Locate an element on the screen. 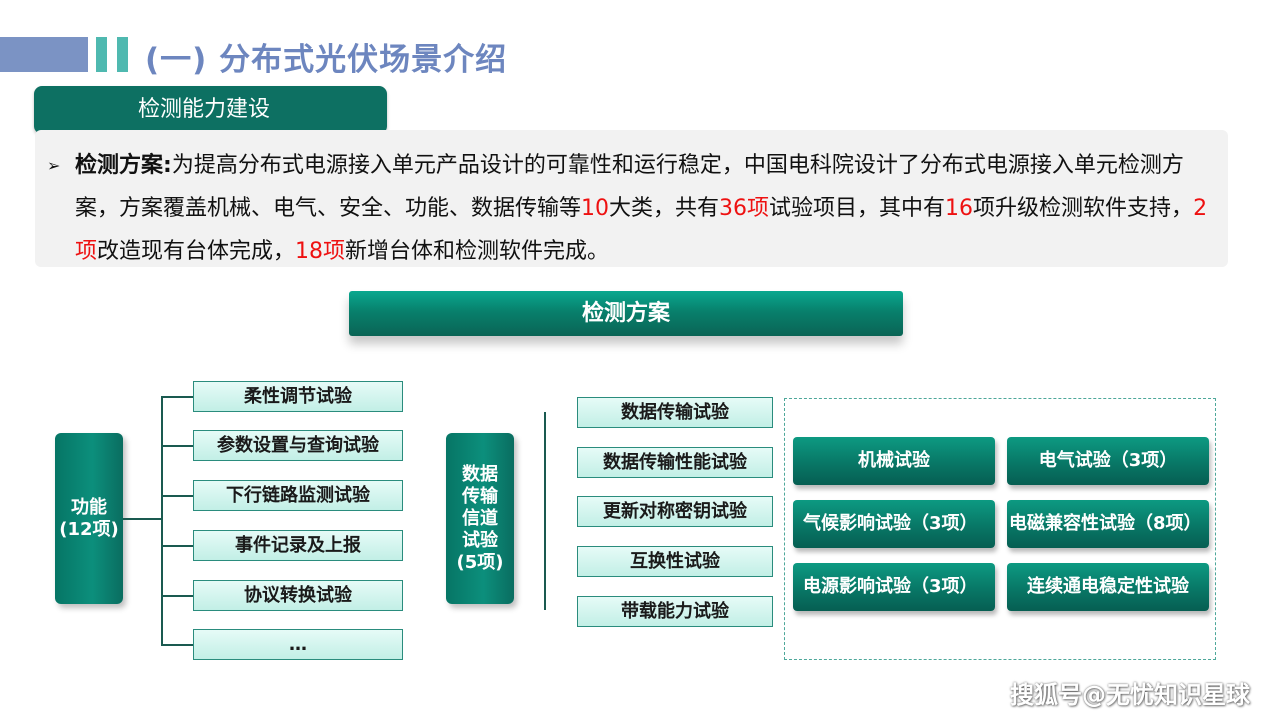  category-count: (12项) is located at coordinates (89, 529).